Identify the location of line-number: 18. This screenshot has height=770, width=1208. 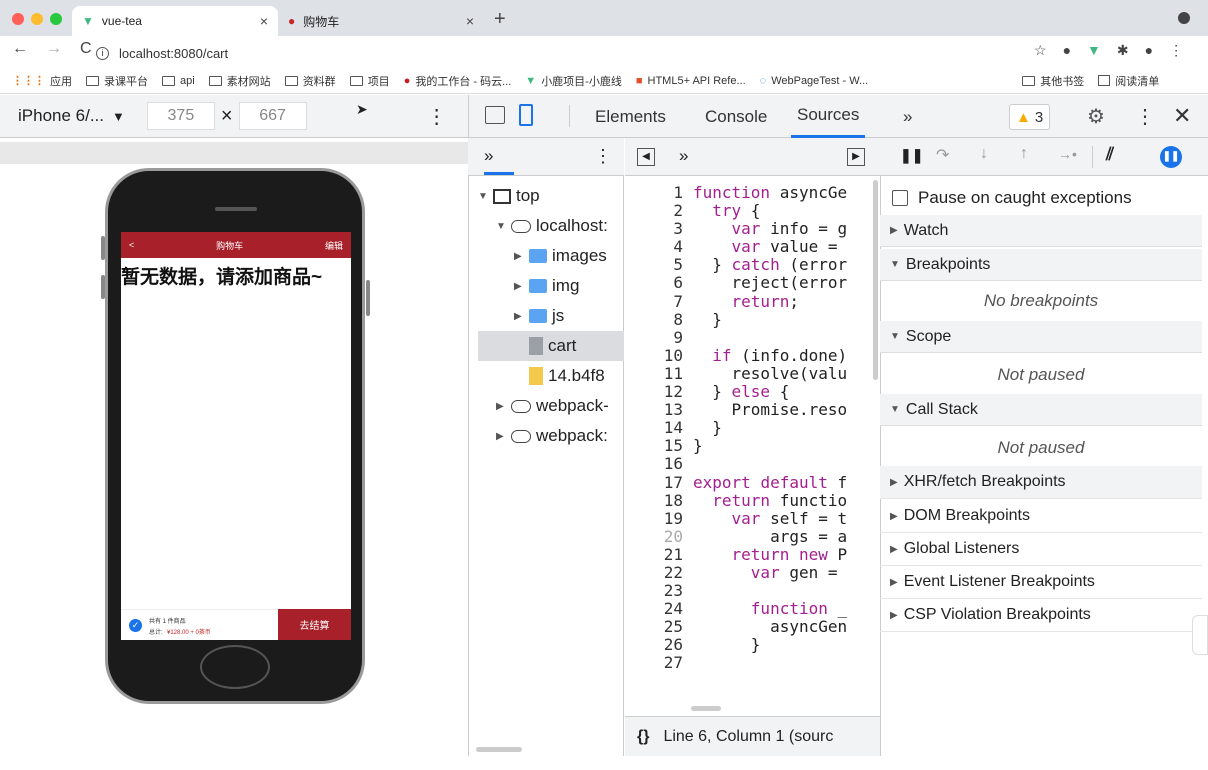
(654, 500).